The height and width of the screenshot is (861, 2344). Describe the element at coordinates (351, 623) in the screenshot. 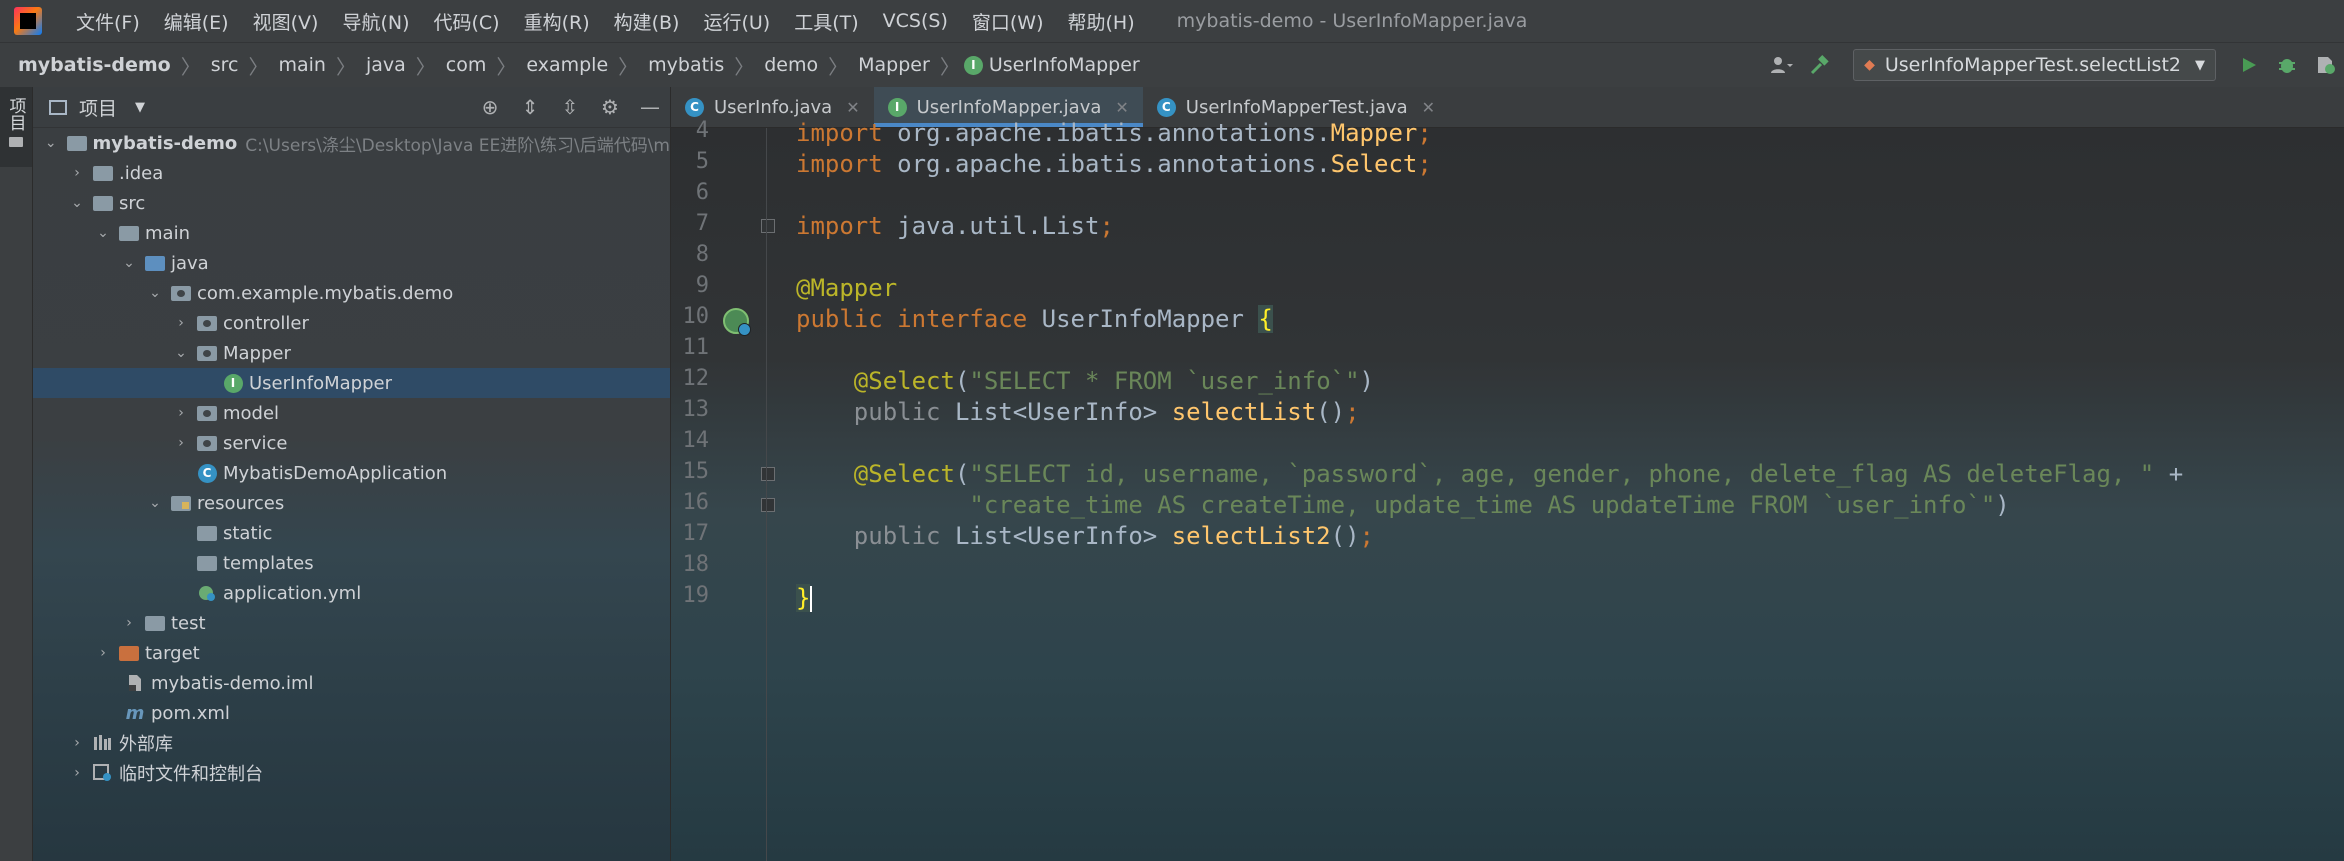

I see `tree-item-test: › test` at that location.